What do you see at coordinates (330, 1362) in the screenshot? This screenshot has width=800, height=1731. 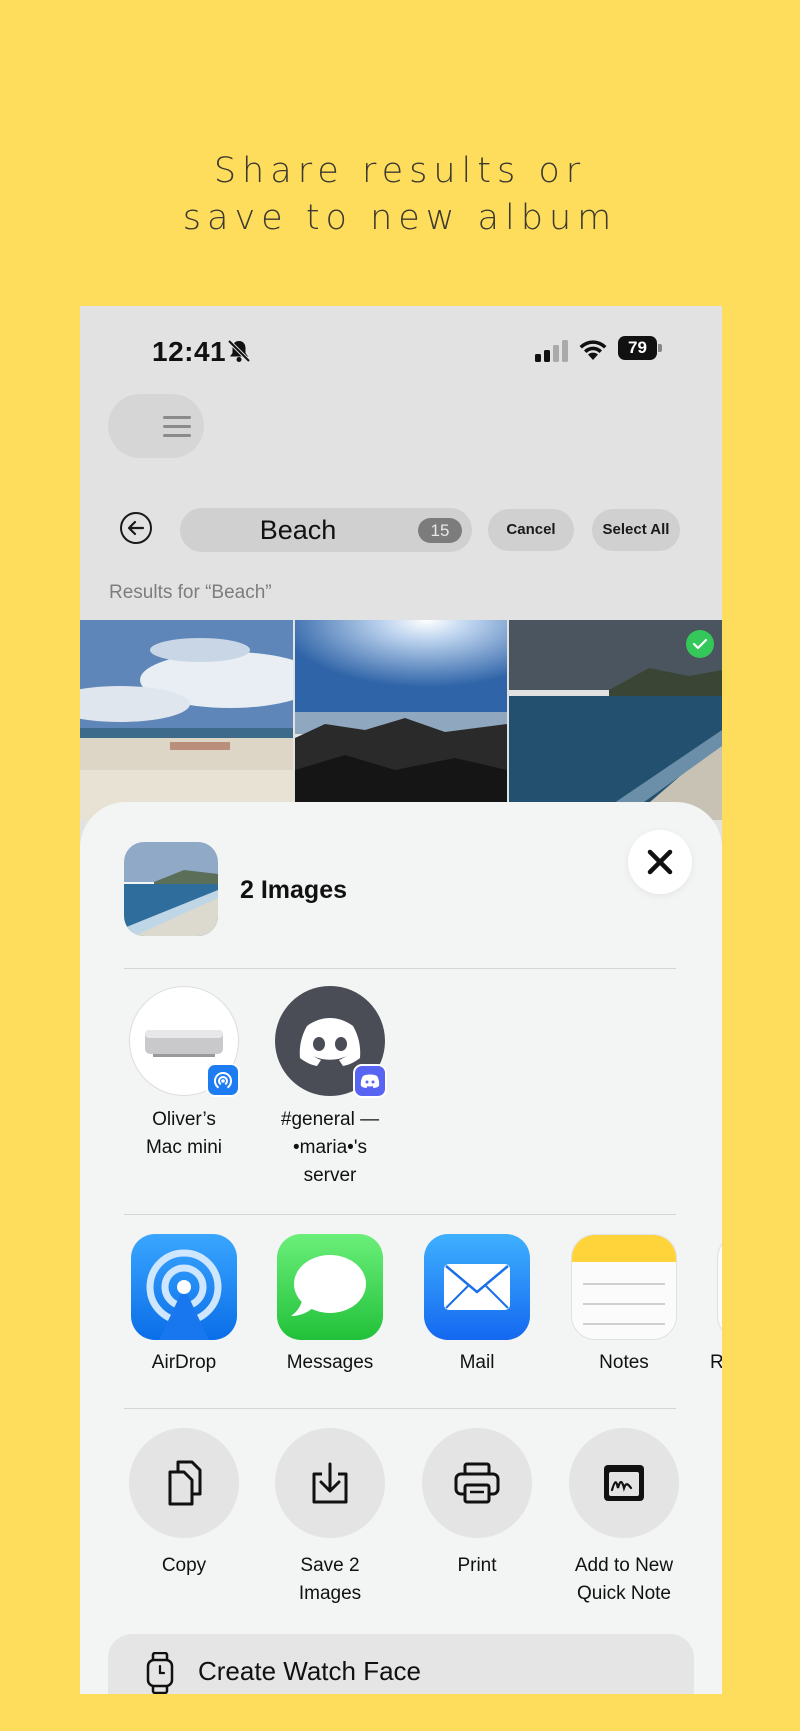 I see `app-label: Messages` at bounding box center [330, 1362].